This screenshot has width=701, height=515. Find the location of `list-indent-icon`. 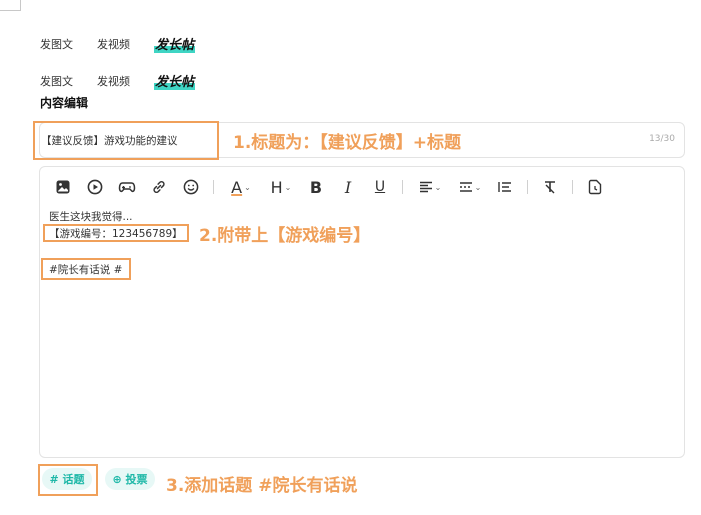

list-indent-icon is located at coordinates (505, 187).